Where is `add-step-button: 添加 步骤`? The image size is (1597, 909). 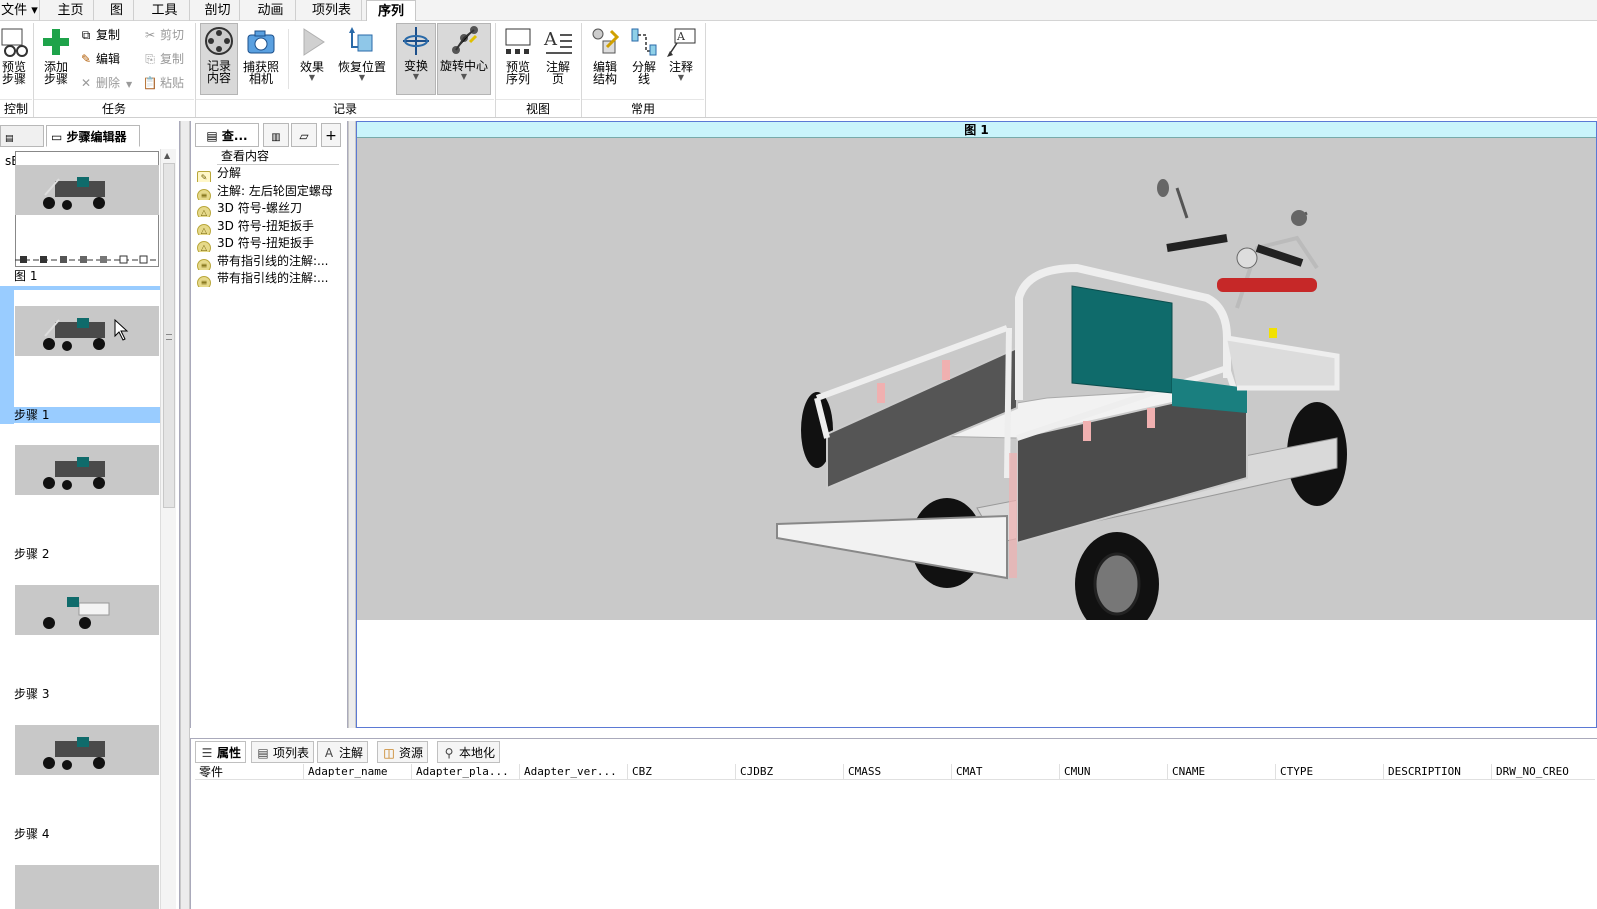 add-step-button: 添加 步骤 is located at coordinates (56, 55).